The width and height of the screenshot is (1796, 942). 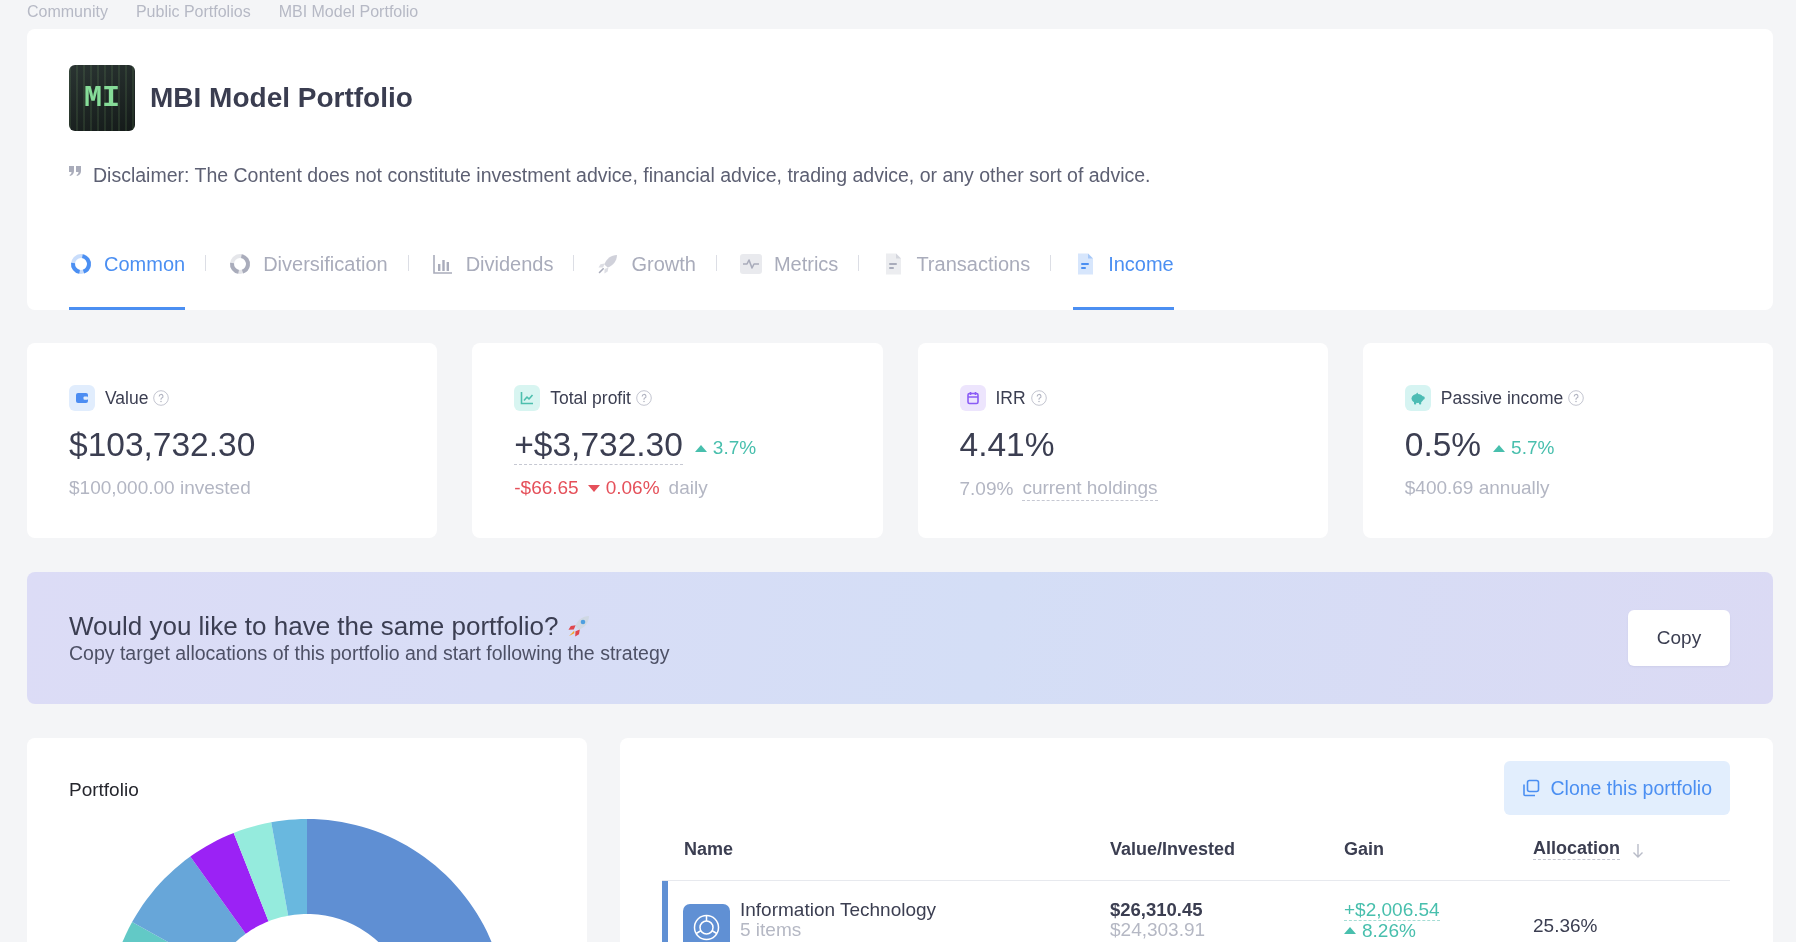 What do you see at coordinates (102, 98) in the screenshot?
I see `portfolio-logo: MI` at bounding box center [102, 98].